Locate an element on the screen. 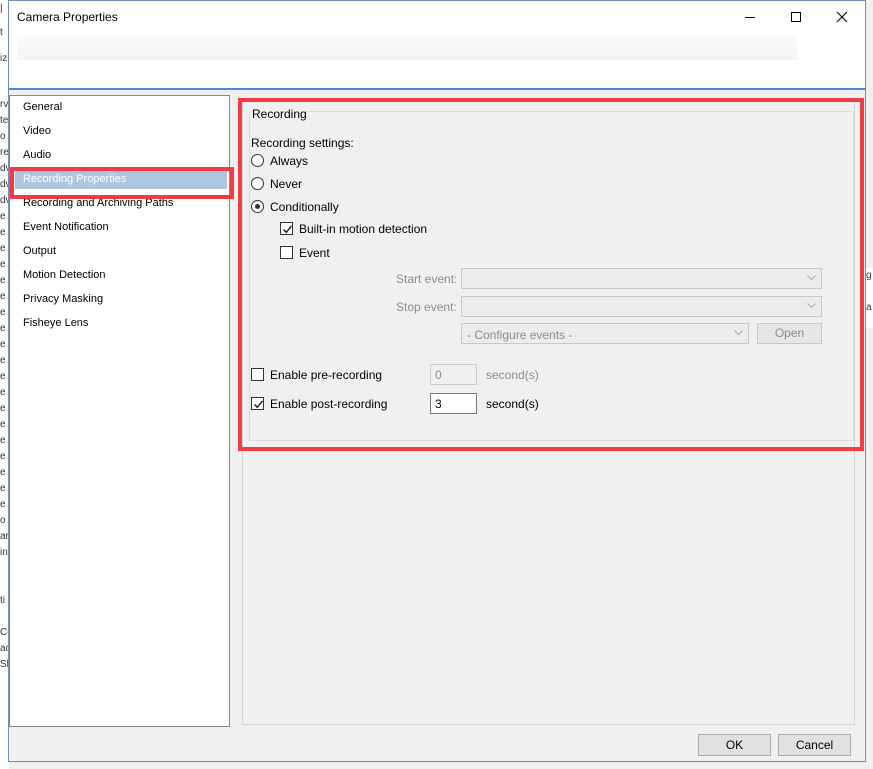  post-recording-checkbox is located at coordinates (257, 403).